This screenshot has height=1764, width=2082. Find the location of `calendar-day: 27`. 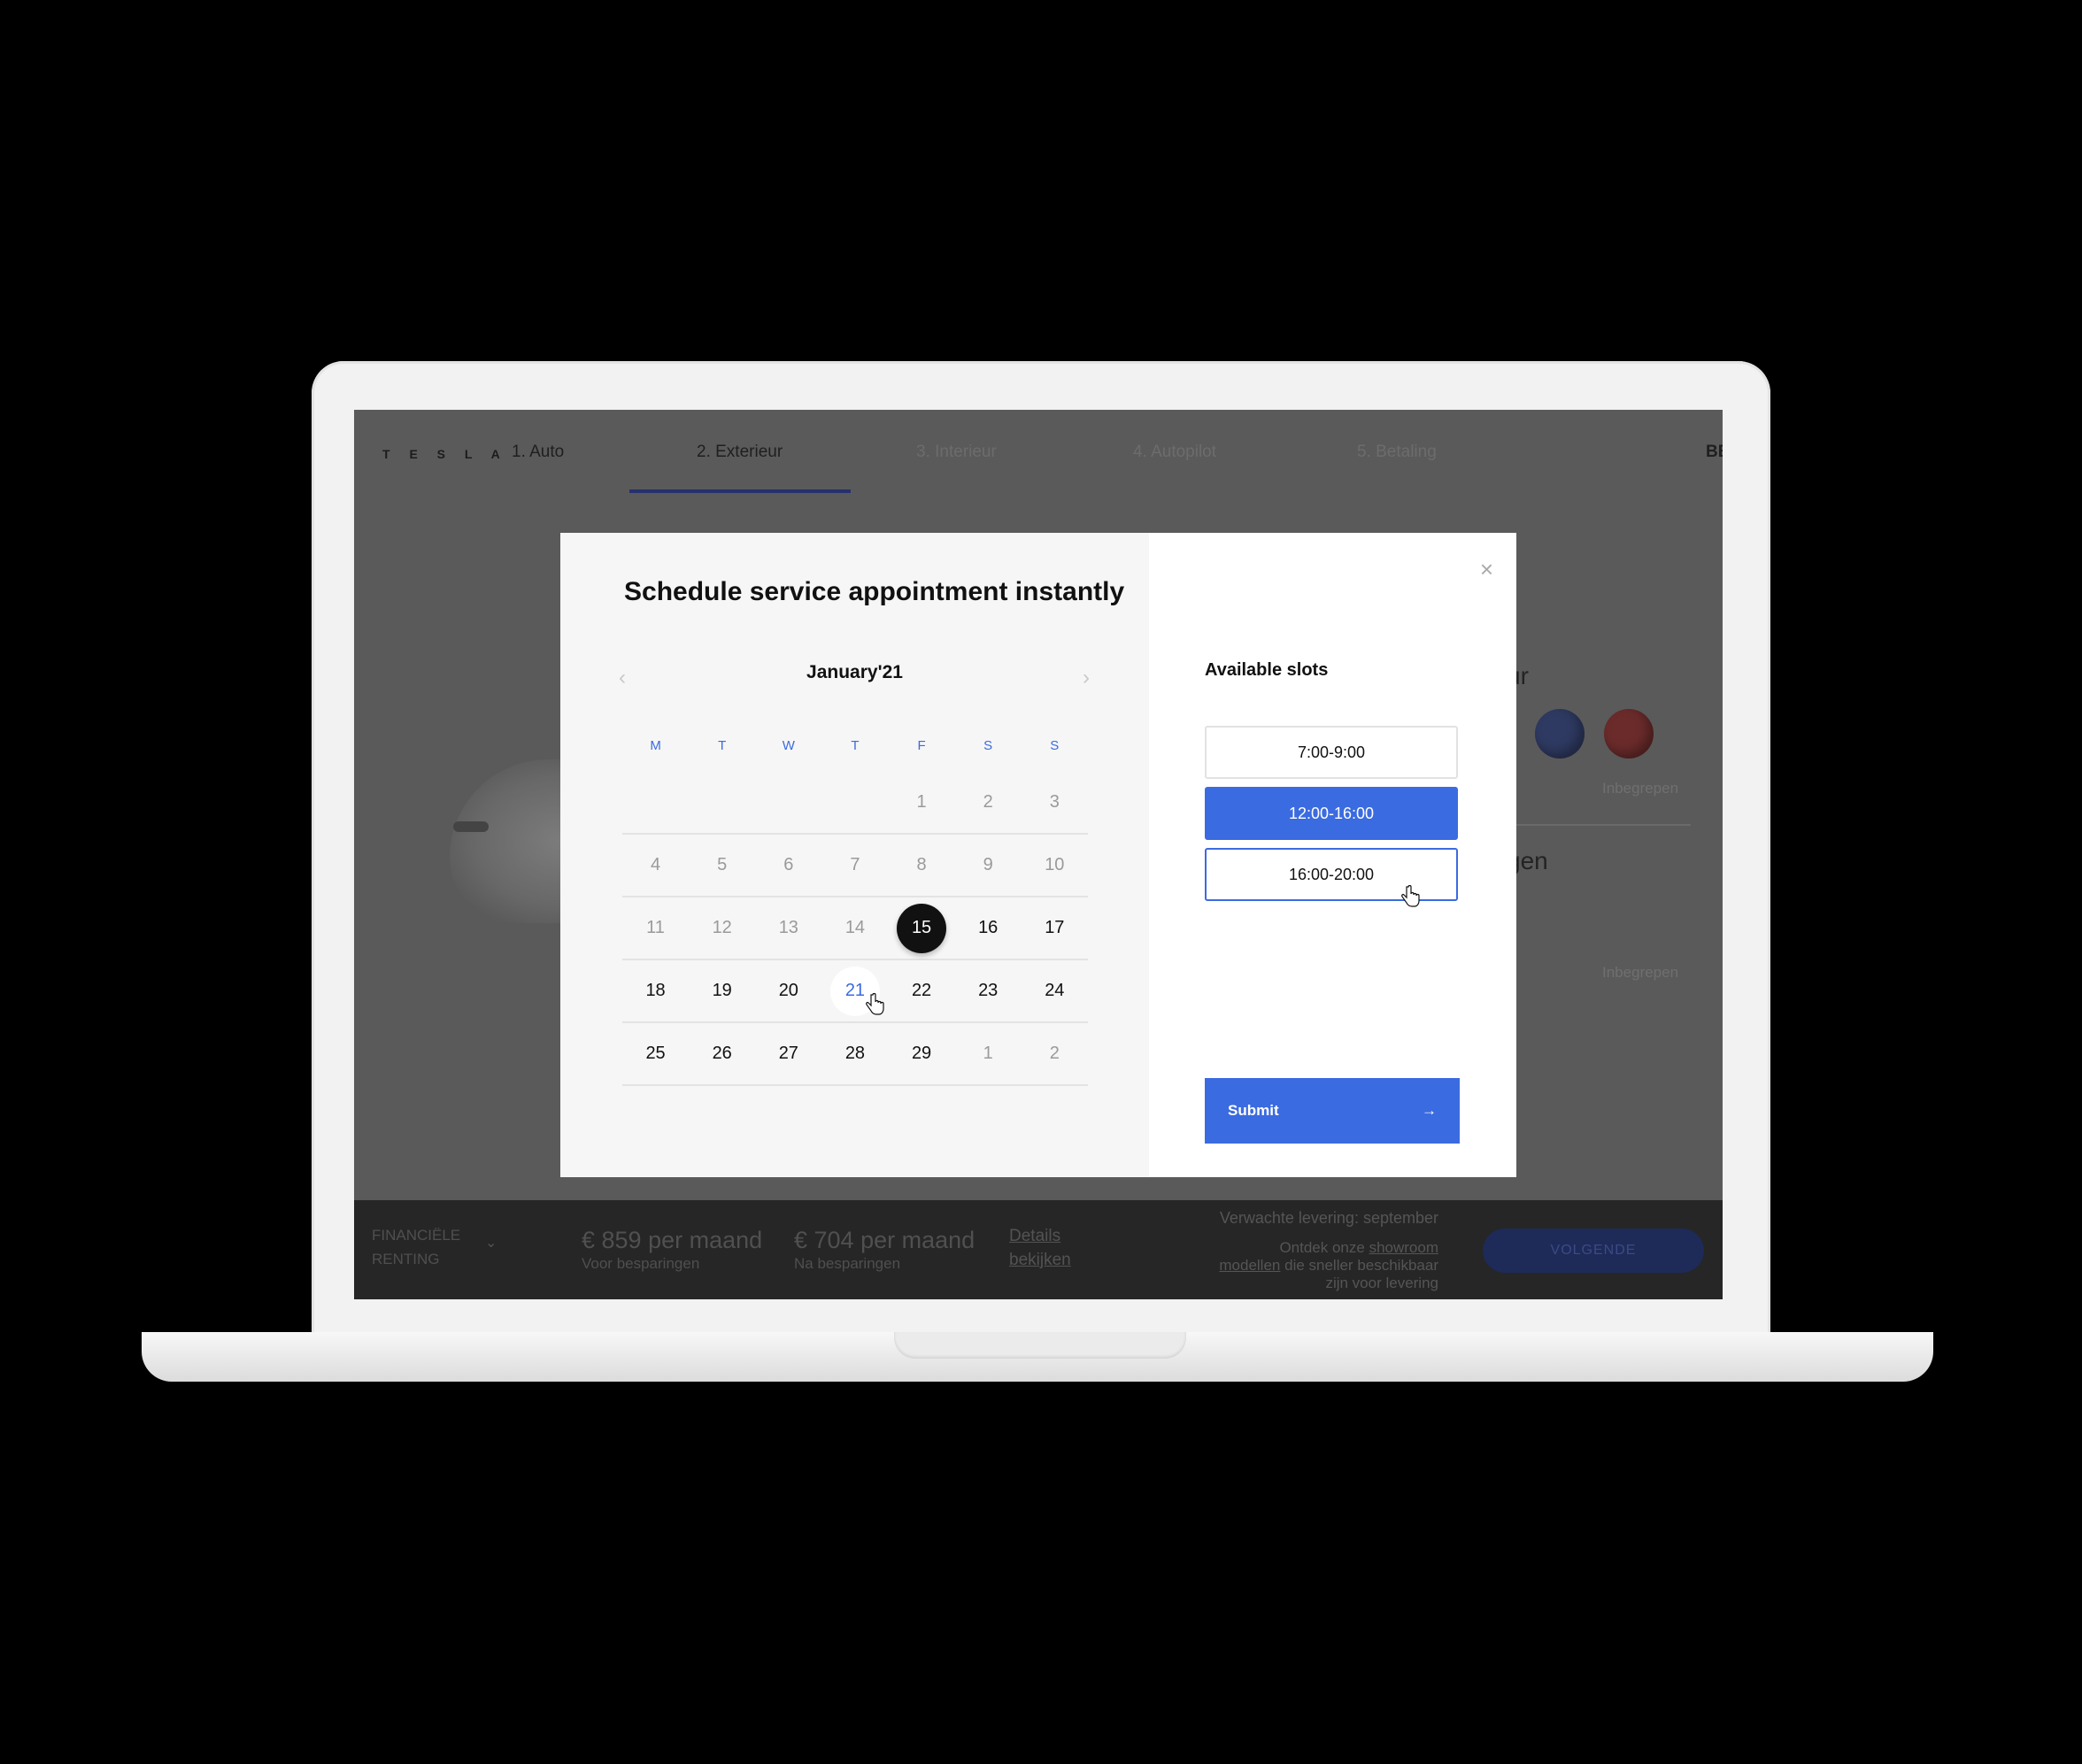

calendar-day: 27 is located at coordinates (788, 1054).